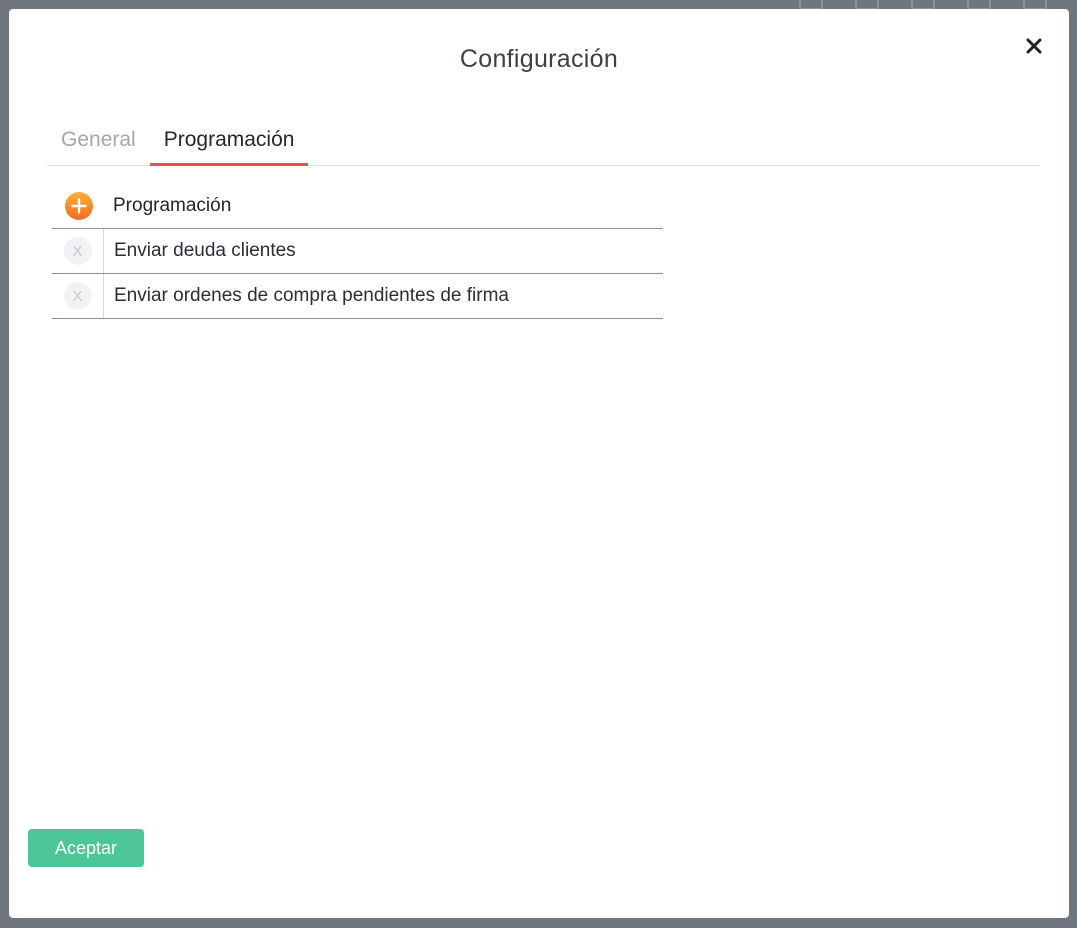 This screenshot has width=1077, height=928. I want to click on accept-button: Aceptar, so click(86, 848).